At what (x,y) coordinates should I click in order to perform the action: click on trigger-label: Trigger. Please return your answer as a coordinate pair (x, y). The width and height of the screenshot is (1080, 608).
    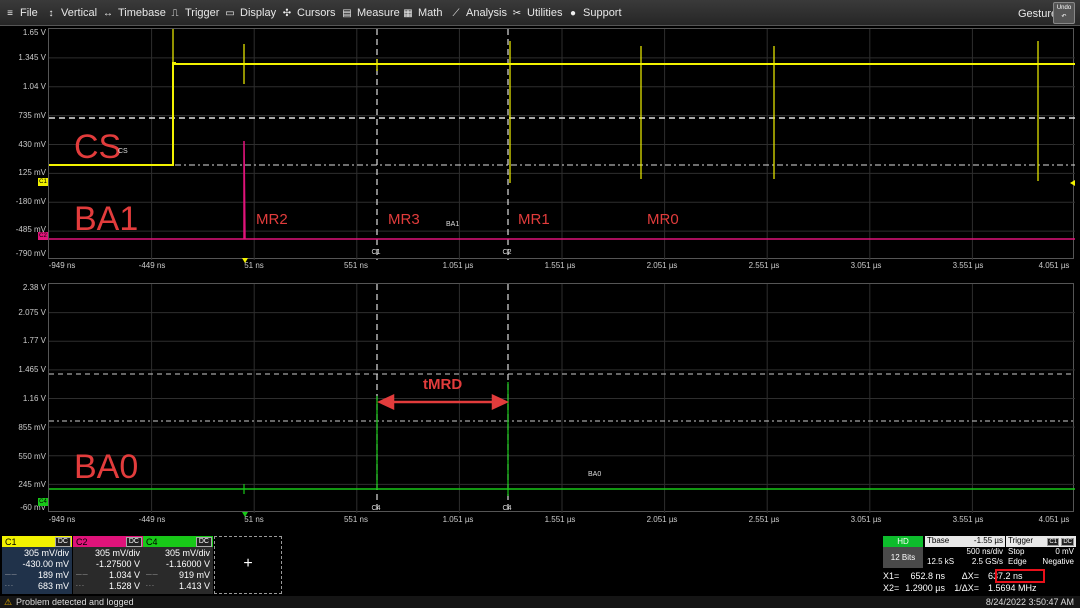
    Looking at the image, I should click on (1021, 540).